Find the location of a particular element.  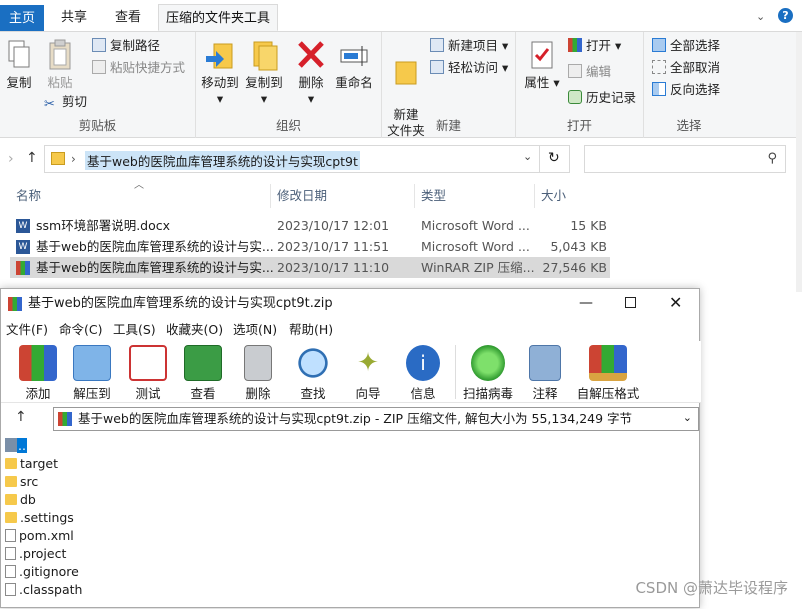

sfx-button: 自解压格式 is located at coordinates (608, 373).